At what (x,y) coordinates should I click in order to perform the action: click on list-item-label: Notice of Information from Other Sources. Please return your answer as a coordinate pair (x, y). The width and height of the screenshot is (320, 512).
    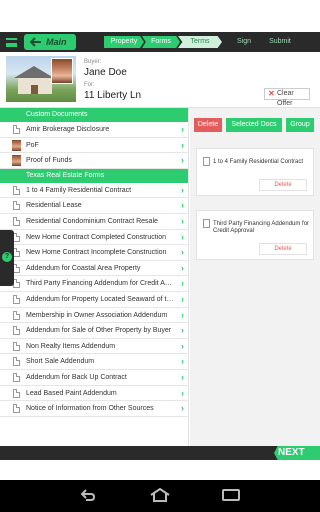
    Looking at the image, I should click on (90, 409).